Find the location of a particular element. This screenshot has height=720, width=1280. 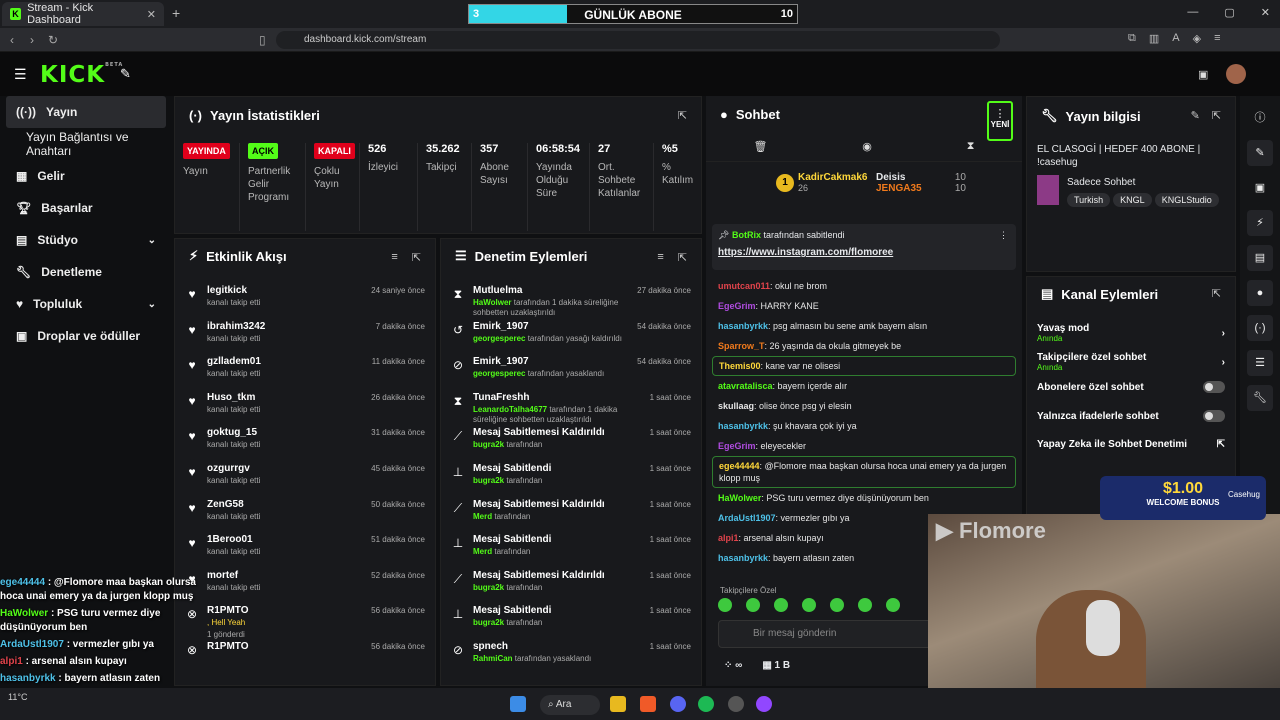

chat-username: skullaag is located at coordinates (736, 406).